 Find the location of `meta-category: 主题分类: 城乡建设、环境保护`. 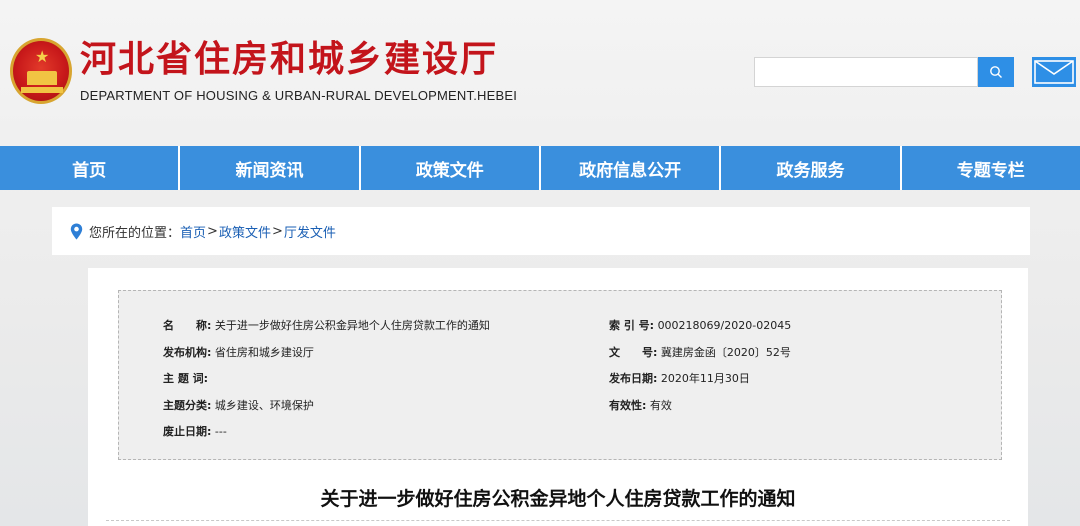

meta-category: 主题分类: 城乡建设、环境保护 is located at coordinates (238, 405).